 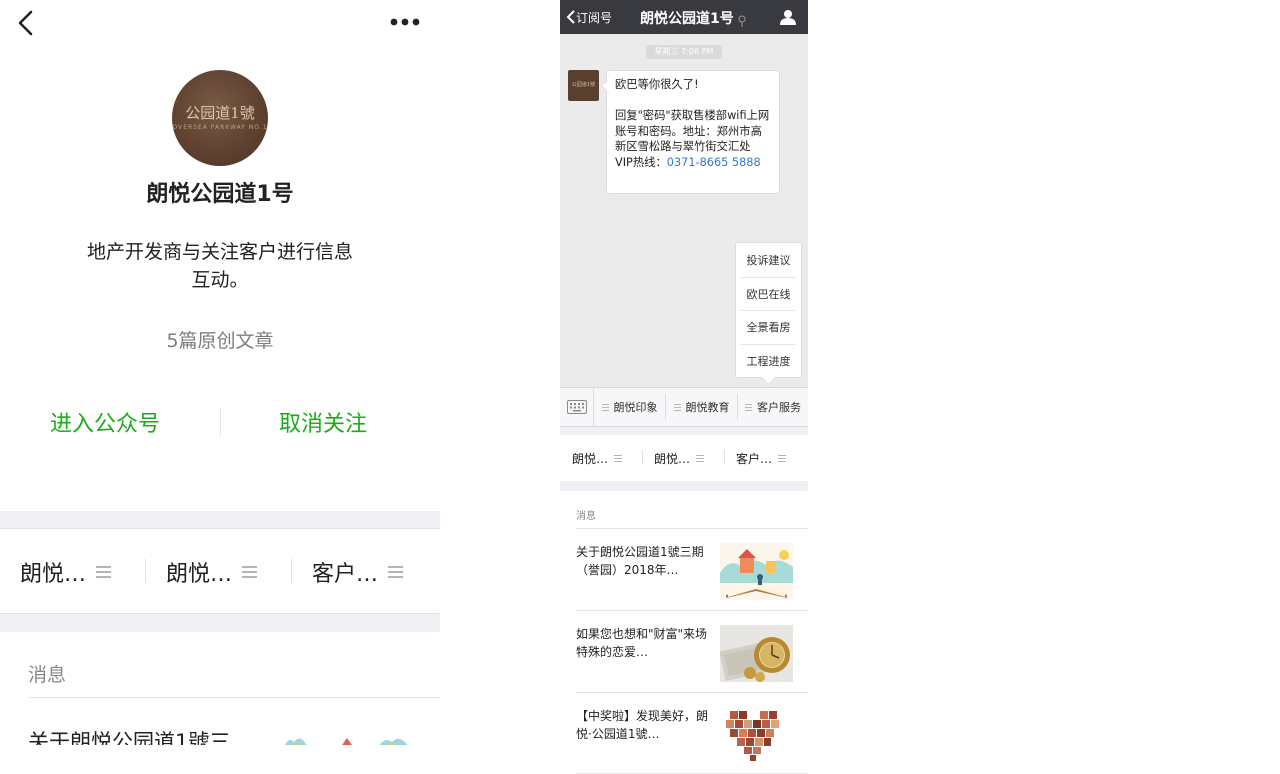 I want to click on phone-link: 0371-8665 5888, so click(x=714, y=162).